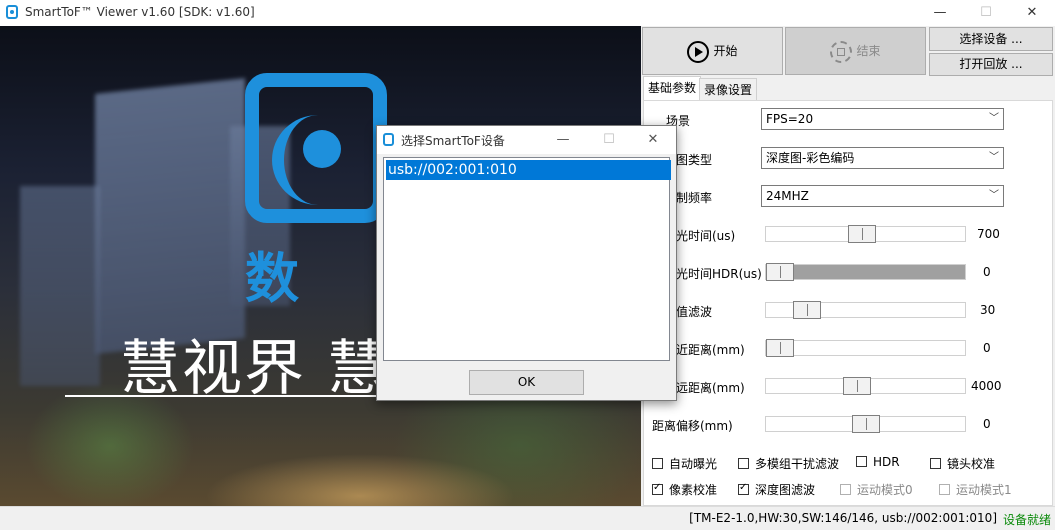 The height and width of the screenshot is (530, 1055). I want to click on start-button: 开始, so click(712, 51).